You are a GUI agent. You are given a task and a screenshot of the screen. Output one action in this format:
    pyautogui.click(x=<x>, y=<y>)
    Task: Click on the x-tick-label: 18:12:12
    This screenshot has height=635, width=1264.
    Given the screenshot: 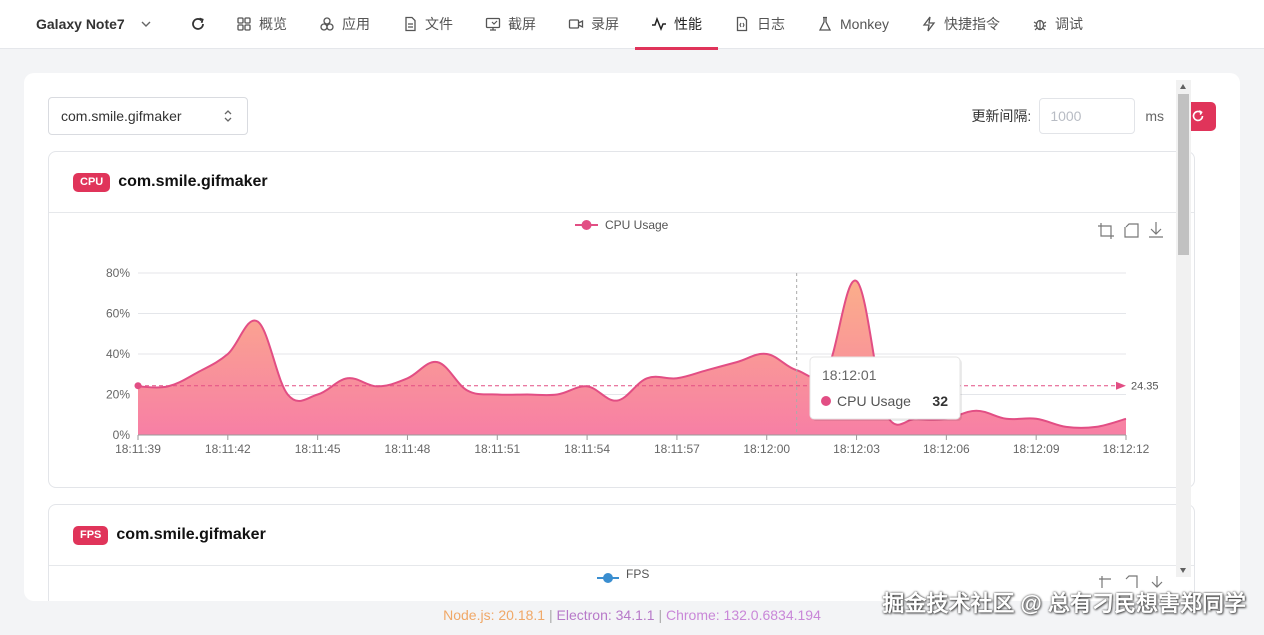 What is the action you would take?
    pyautogui.click(x=1126, y=449)
    